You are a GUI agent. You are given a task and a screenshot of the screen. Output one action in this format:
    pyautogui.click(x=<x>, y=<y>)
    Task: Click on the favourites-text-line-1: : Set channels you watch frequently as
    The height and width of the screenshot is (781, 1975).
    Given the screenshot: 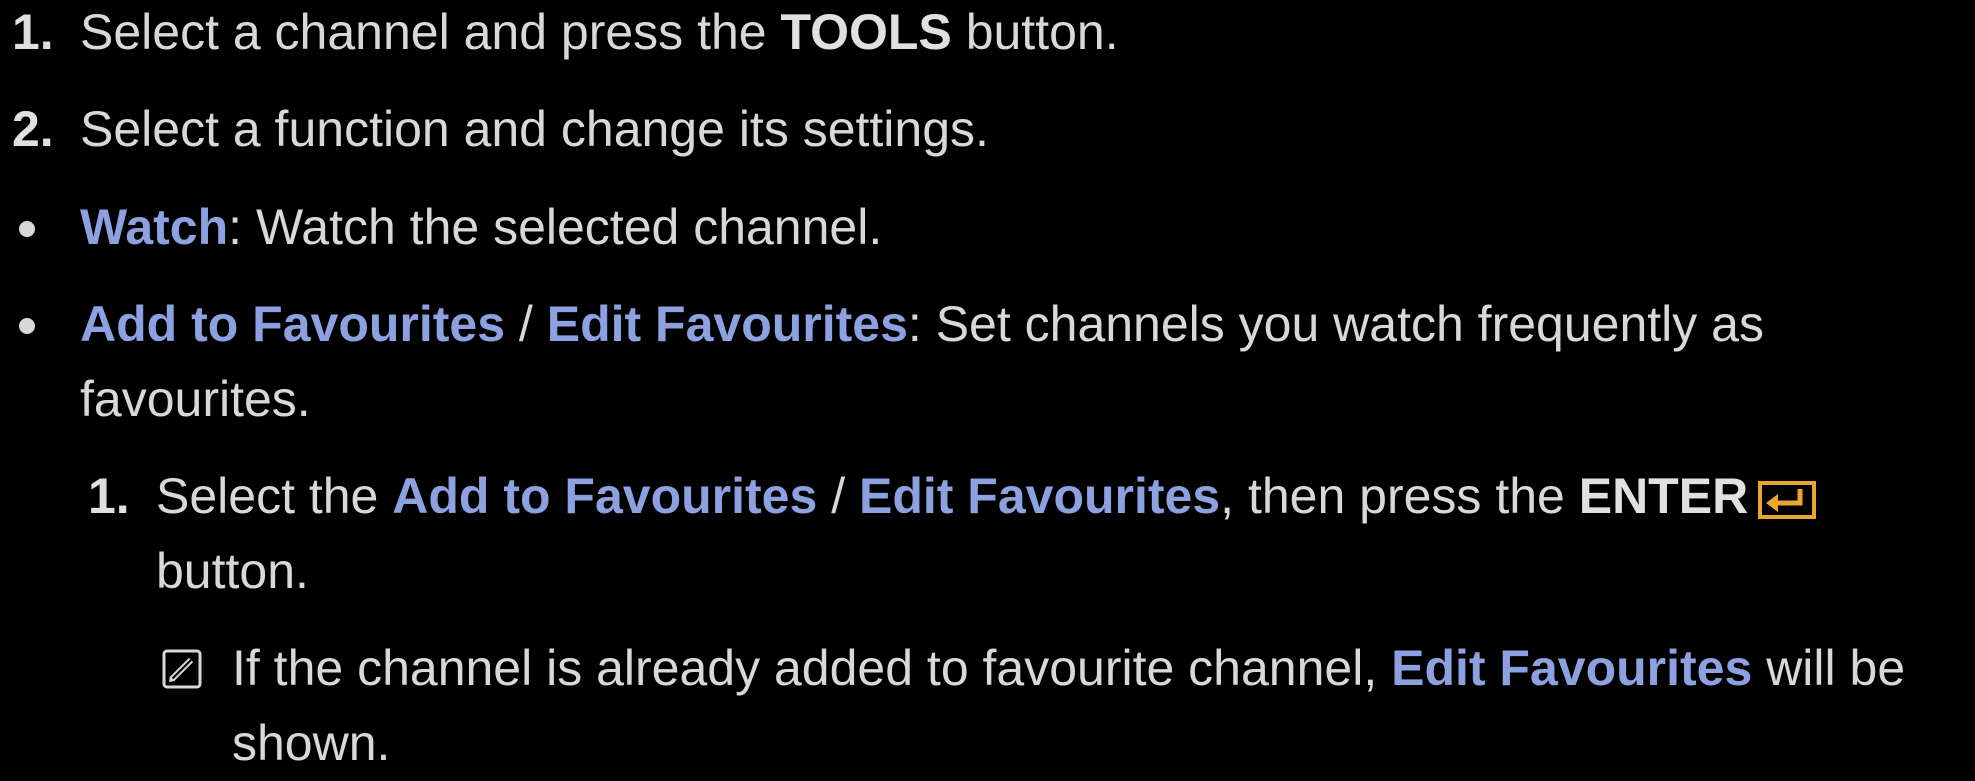 What is the action you would take?
    pyautogui.click(x=1335, y=324)
    